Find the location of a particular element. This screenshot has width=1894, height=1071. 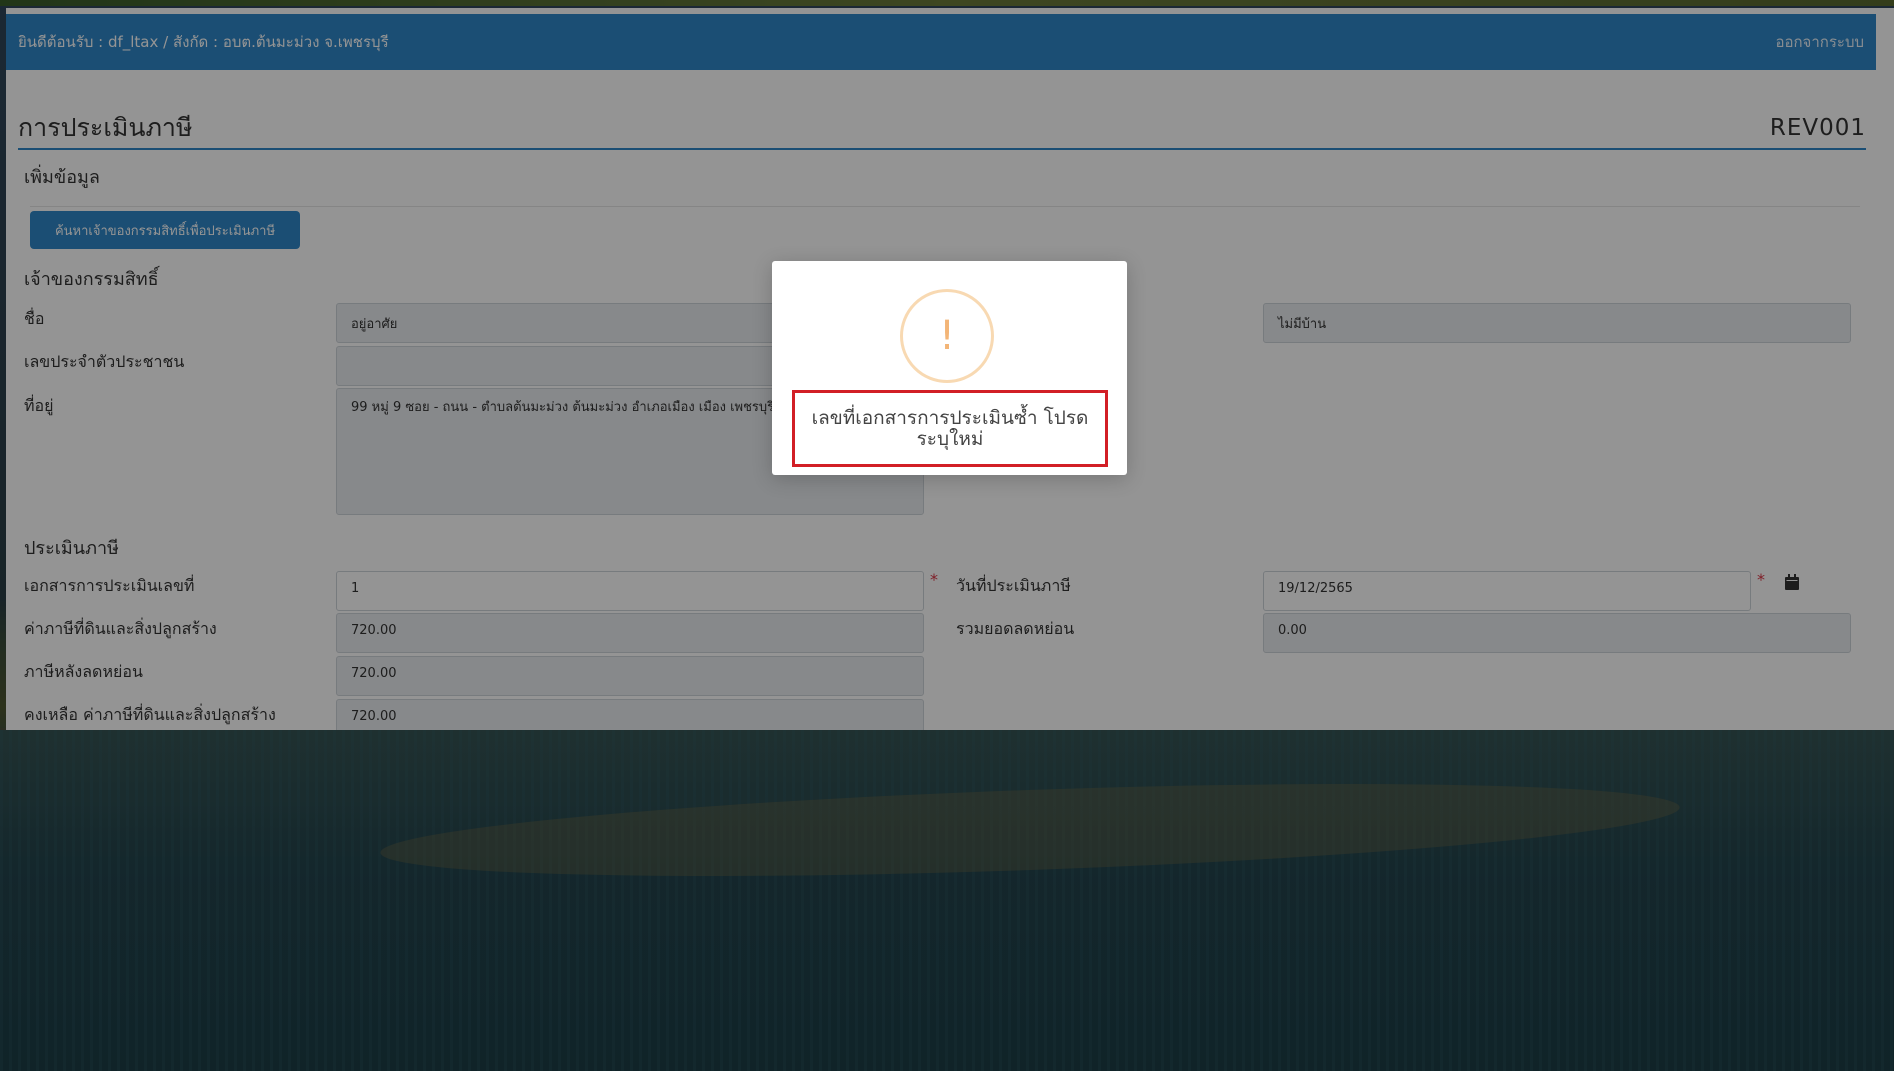

warning-icon-glyph: ! is located at coordinates (947, 336).